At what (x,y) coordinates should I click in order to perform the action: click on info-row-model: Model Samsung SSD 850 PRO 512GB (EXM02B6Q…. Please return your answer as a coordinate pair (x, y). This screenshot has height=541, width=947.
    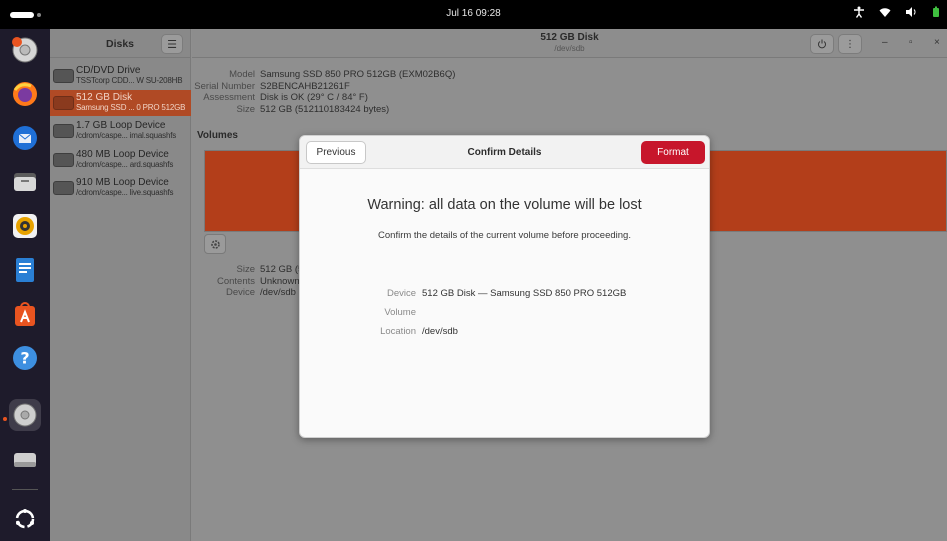
    Looking at the image, I should click on (323, 75).